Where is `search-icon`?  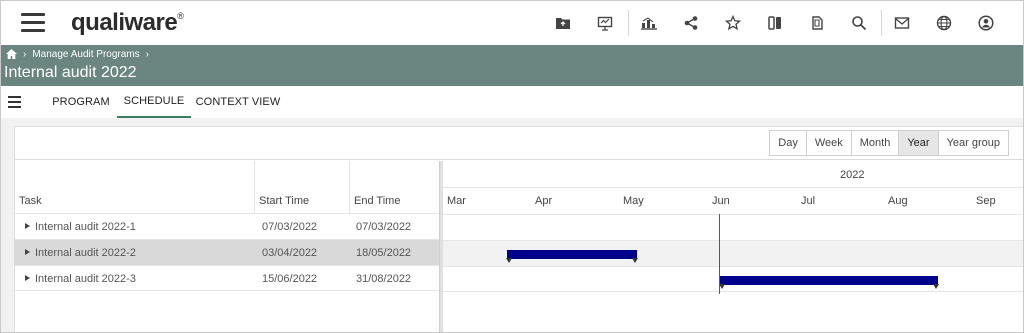 search-icon is located at coordinates (859, 23).